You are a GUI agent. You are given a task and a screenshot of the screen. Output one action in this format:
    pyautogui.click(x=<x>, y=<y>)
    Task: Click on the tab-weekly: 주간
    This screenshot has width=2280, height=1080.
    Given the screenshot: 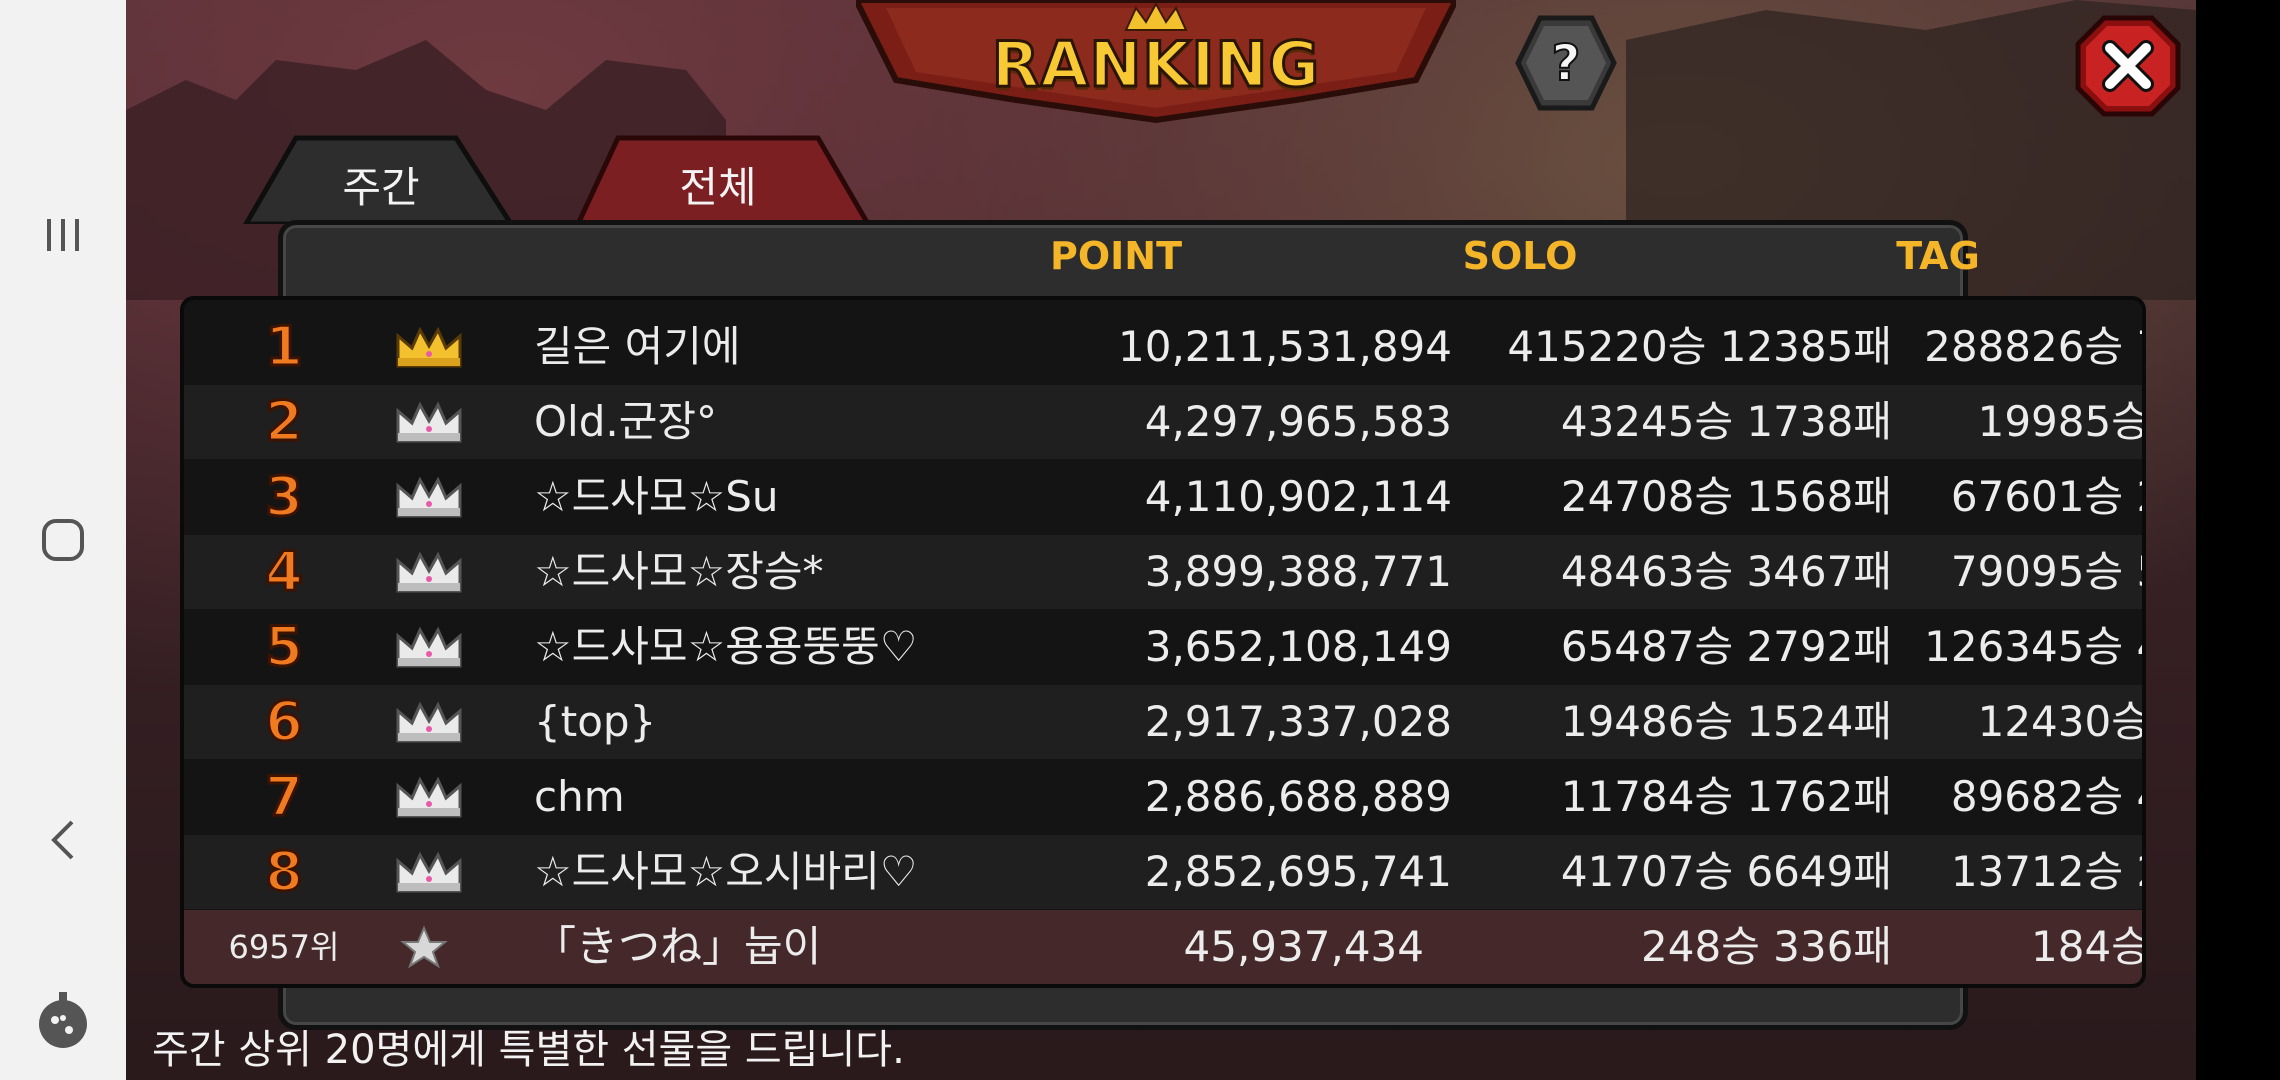 What is the action you would take?
    pyautogui.click(x=381, y=178)
    